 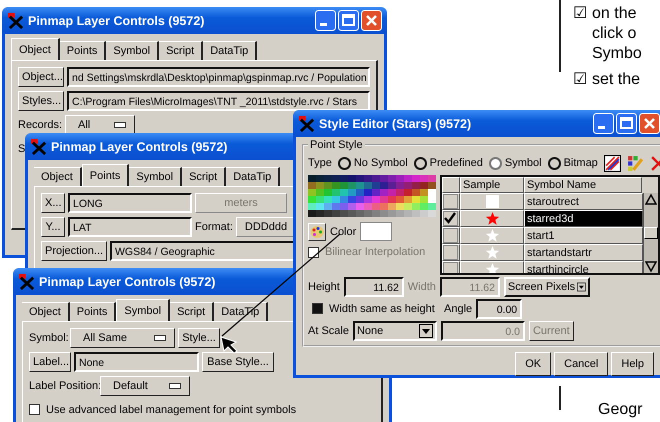 I want to click on symbol-name-cell: startandstartr, so click(x=583, y=252).